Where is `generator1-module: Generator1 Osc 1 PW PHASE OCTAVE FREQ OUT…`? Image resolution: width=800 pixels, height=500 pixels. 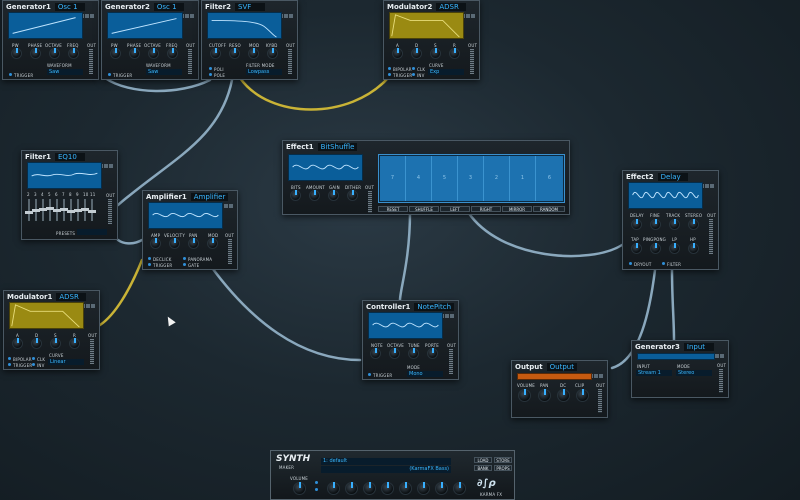
generator1-module: Generator1 Osc 1 PW PHASE OCTAVE FREQ OUT… is located at coordinates (50, 40).